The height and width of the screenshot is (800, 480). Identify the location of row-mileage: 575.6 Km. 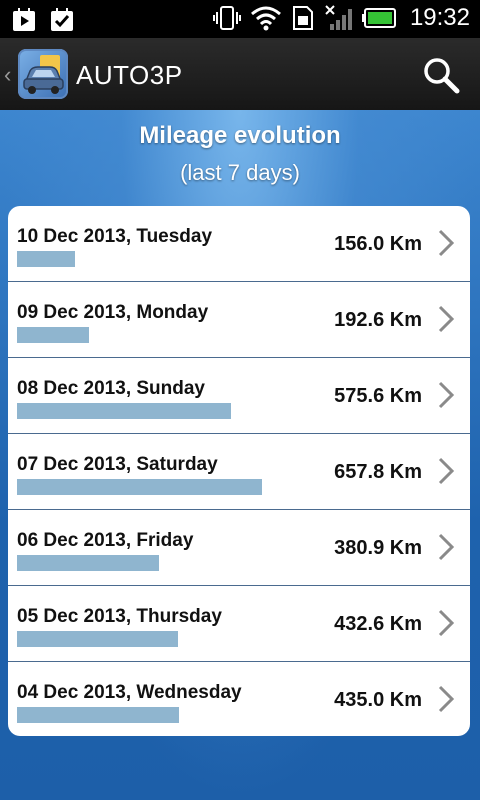
(378, 396).